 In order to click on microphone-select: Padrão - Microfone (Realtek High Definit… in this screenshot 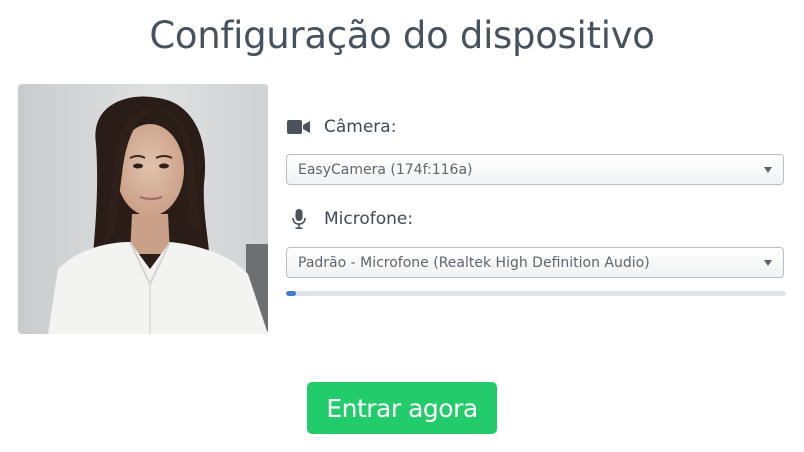, I will do `click(535, 262)`.